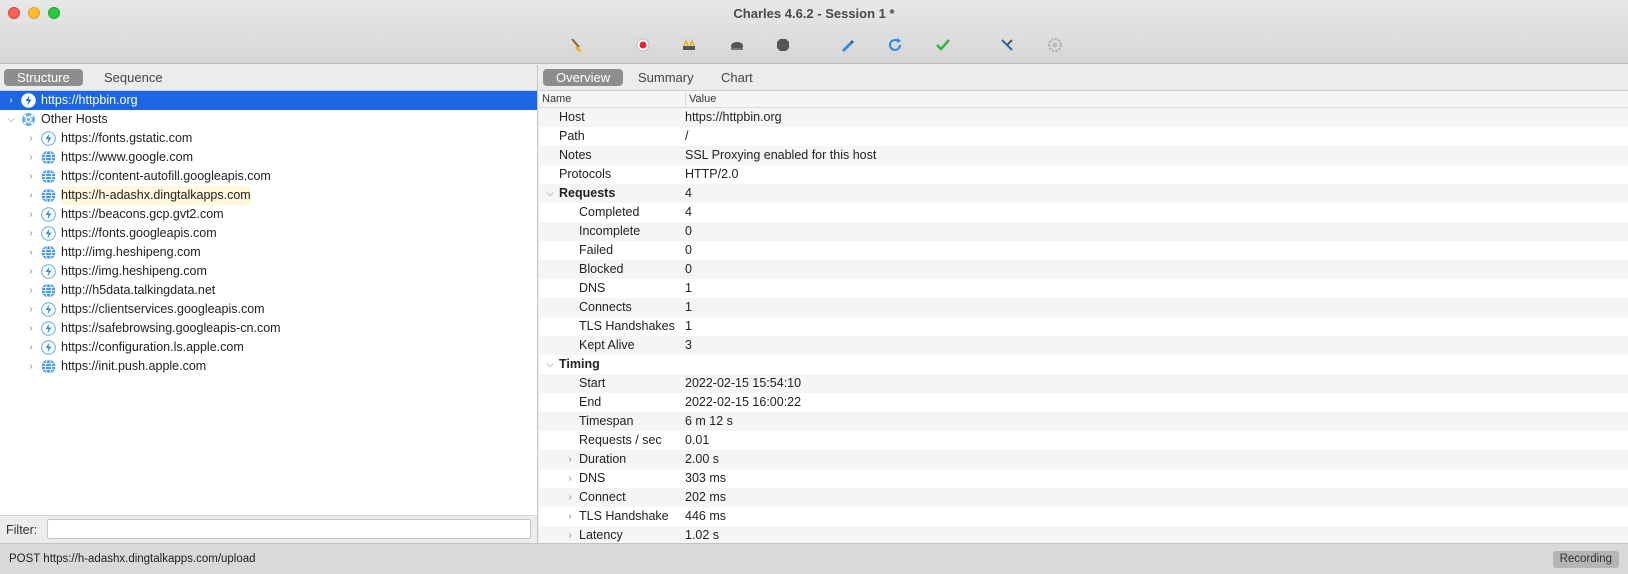  I want to click on overview-value: 0.01, so click(697, 440).